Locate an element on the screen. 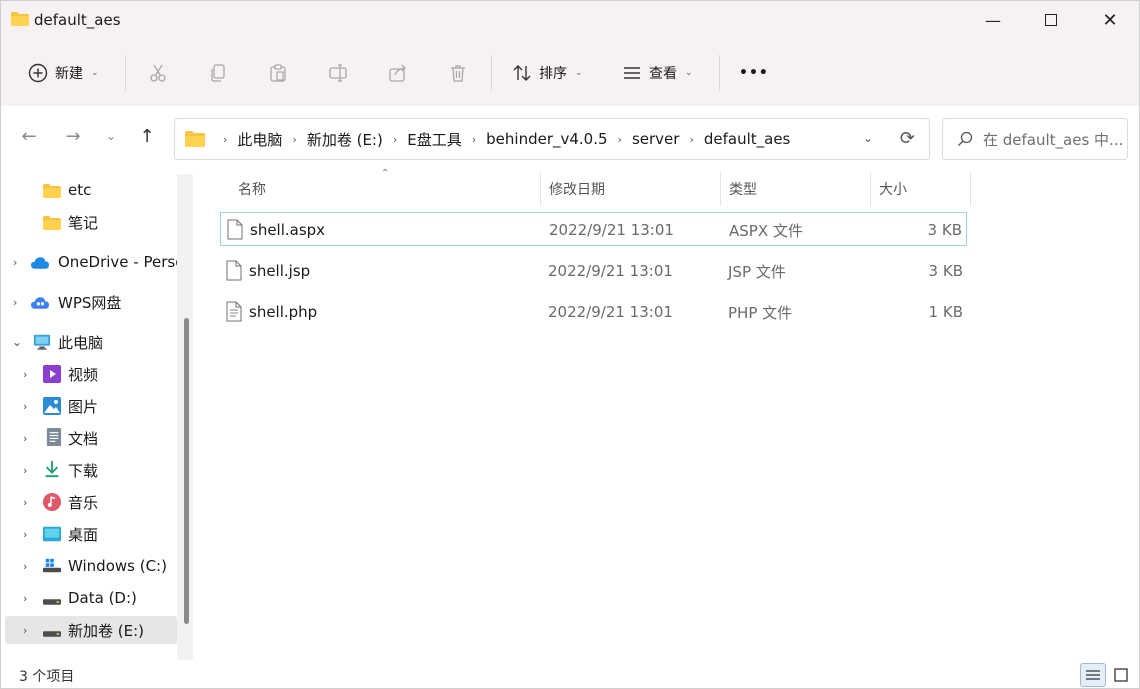 This screenshot has width=1140, height=689. sidebar-item-videos: › 视频 is located at coordinates (91, 374).